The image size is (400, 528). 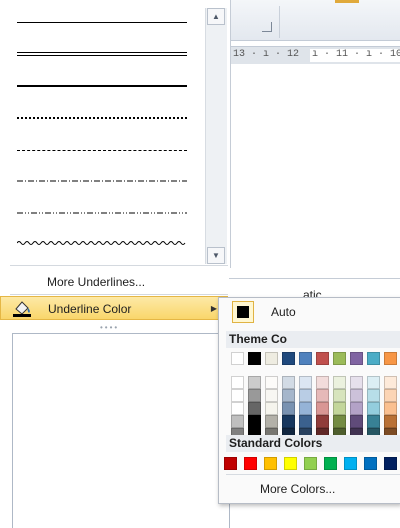 I want to click on dashed-line-sample, so click(x=102, y=150).